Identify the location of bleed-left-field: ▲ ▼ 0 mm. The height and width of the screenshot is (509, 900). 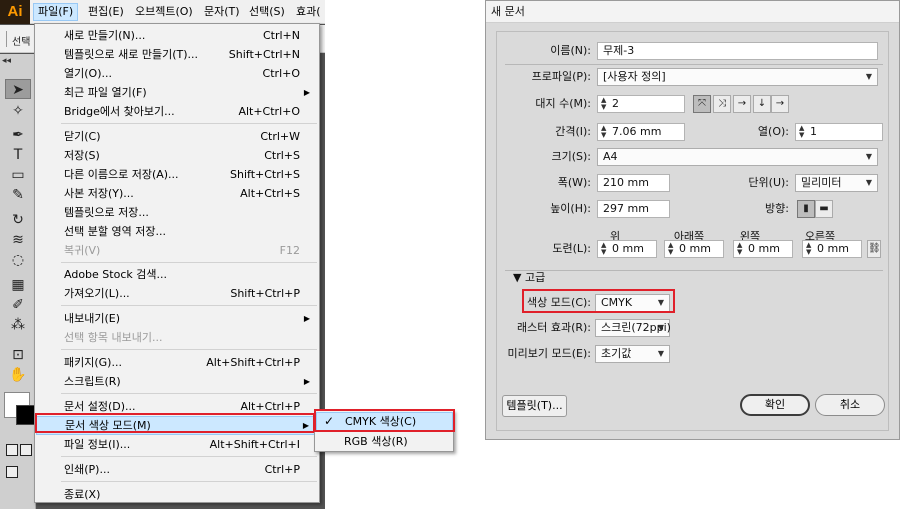
(763, 249).